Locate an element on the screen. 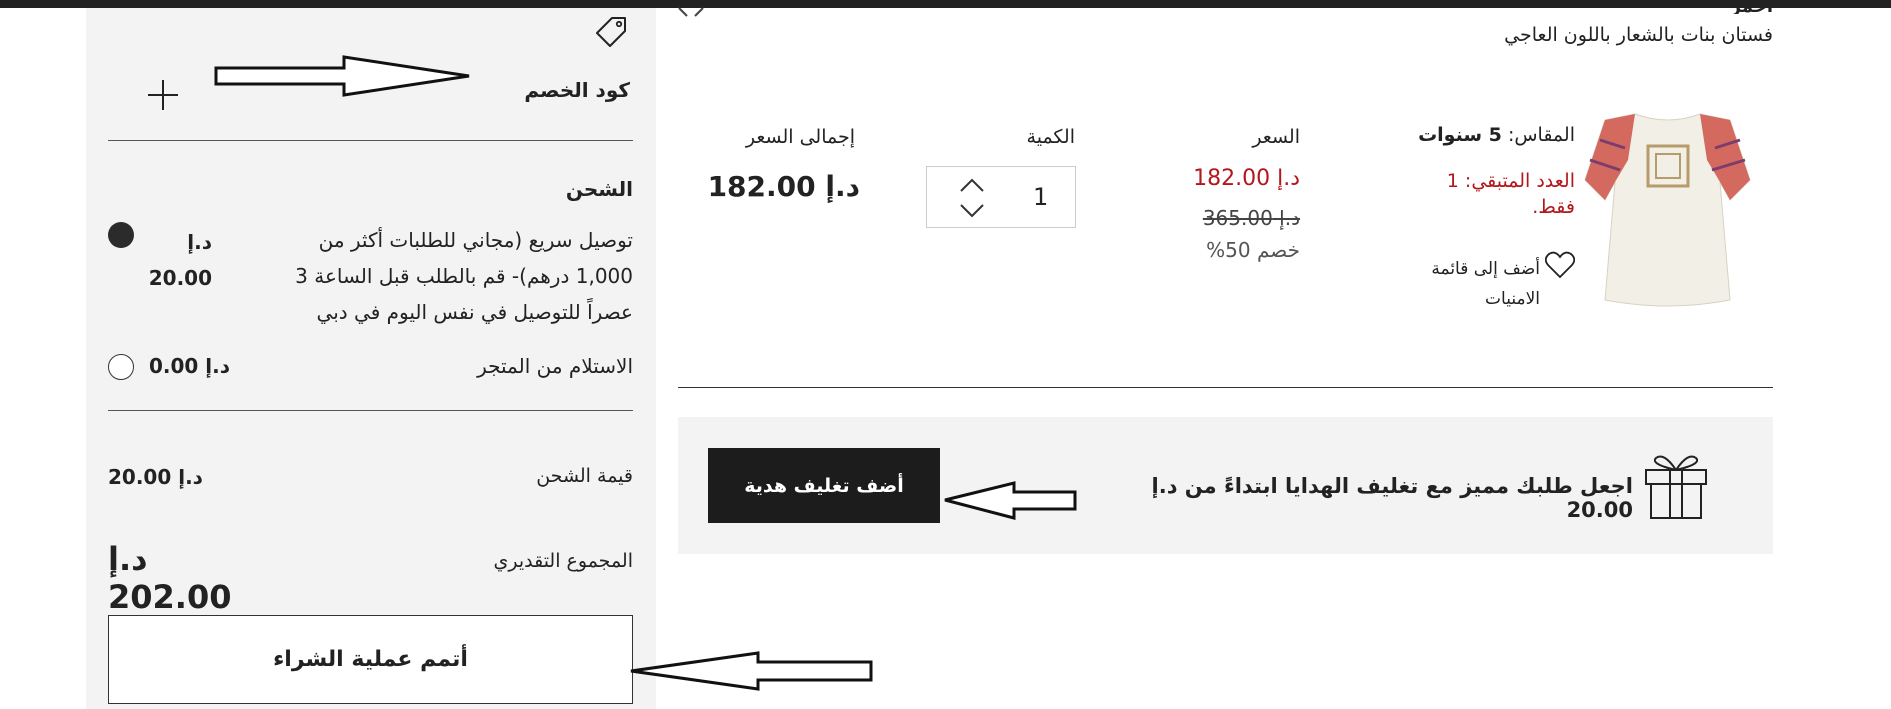  price-current: د.إ 182.00 is located at coordinates (1246, 178).